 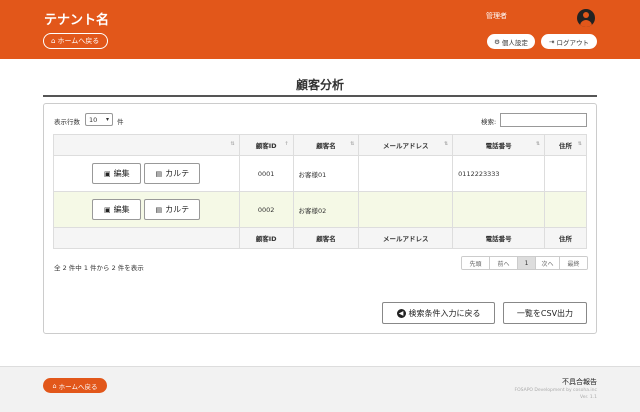 I want to click on column-header-tel: 電話番号 ⇅, so click(x=499, y=145).